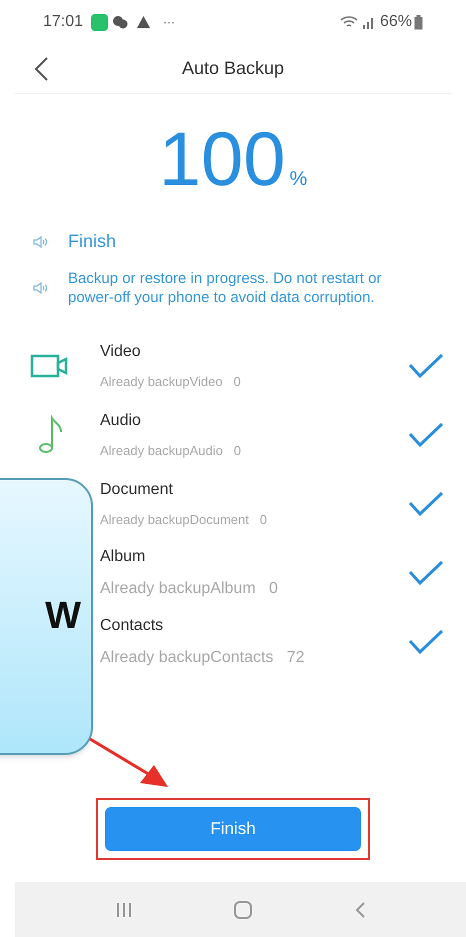  I want to click on item-name: Album, so click(123, 556).